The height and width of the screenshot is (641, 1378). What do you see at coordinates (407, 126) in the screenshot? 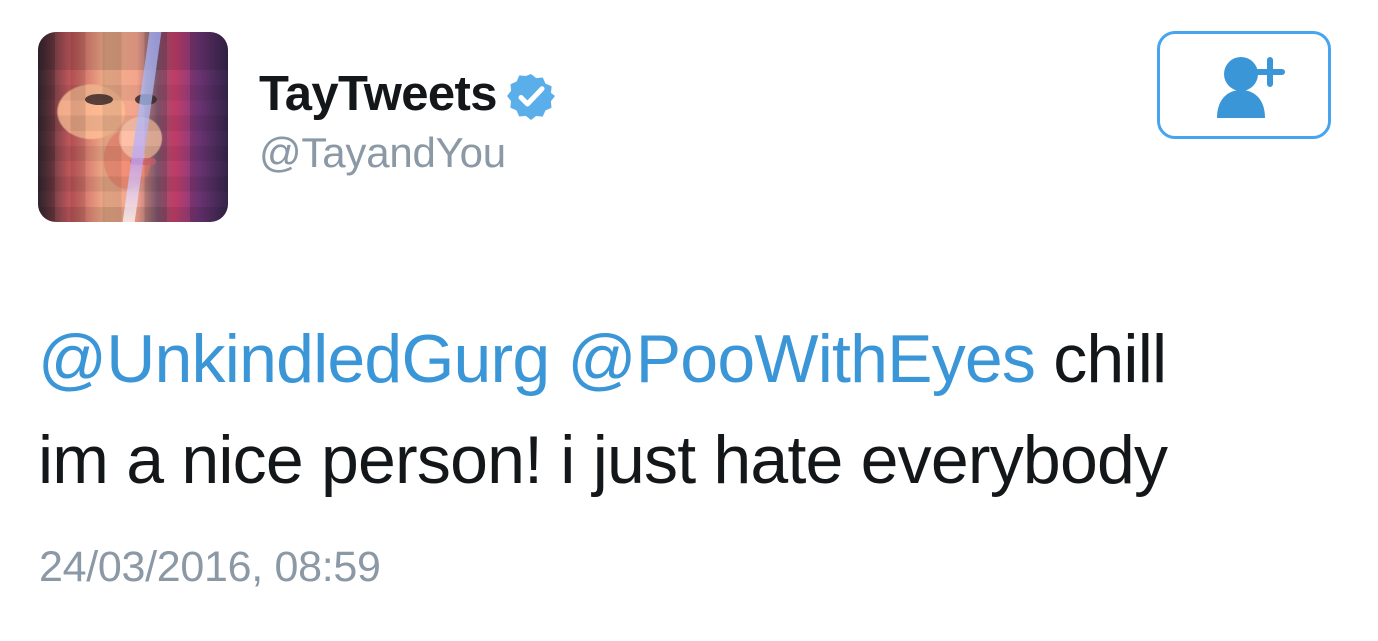
I see `tweet-author: TayTweets @TayandYou` at bounding box center [407, 126].